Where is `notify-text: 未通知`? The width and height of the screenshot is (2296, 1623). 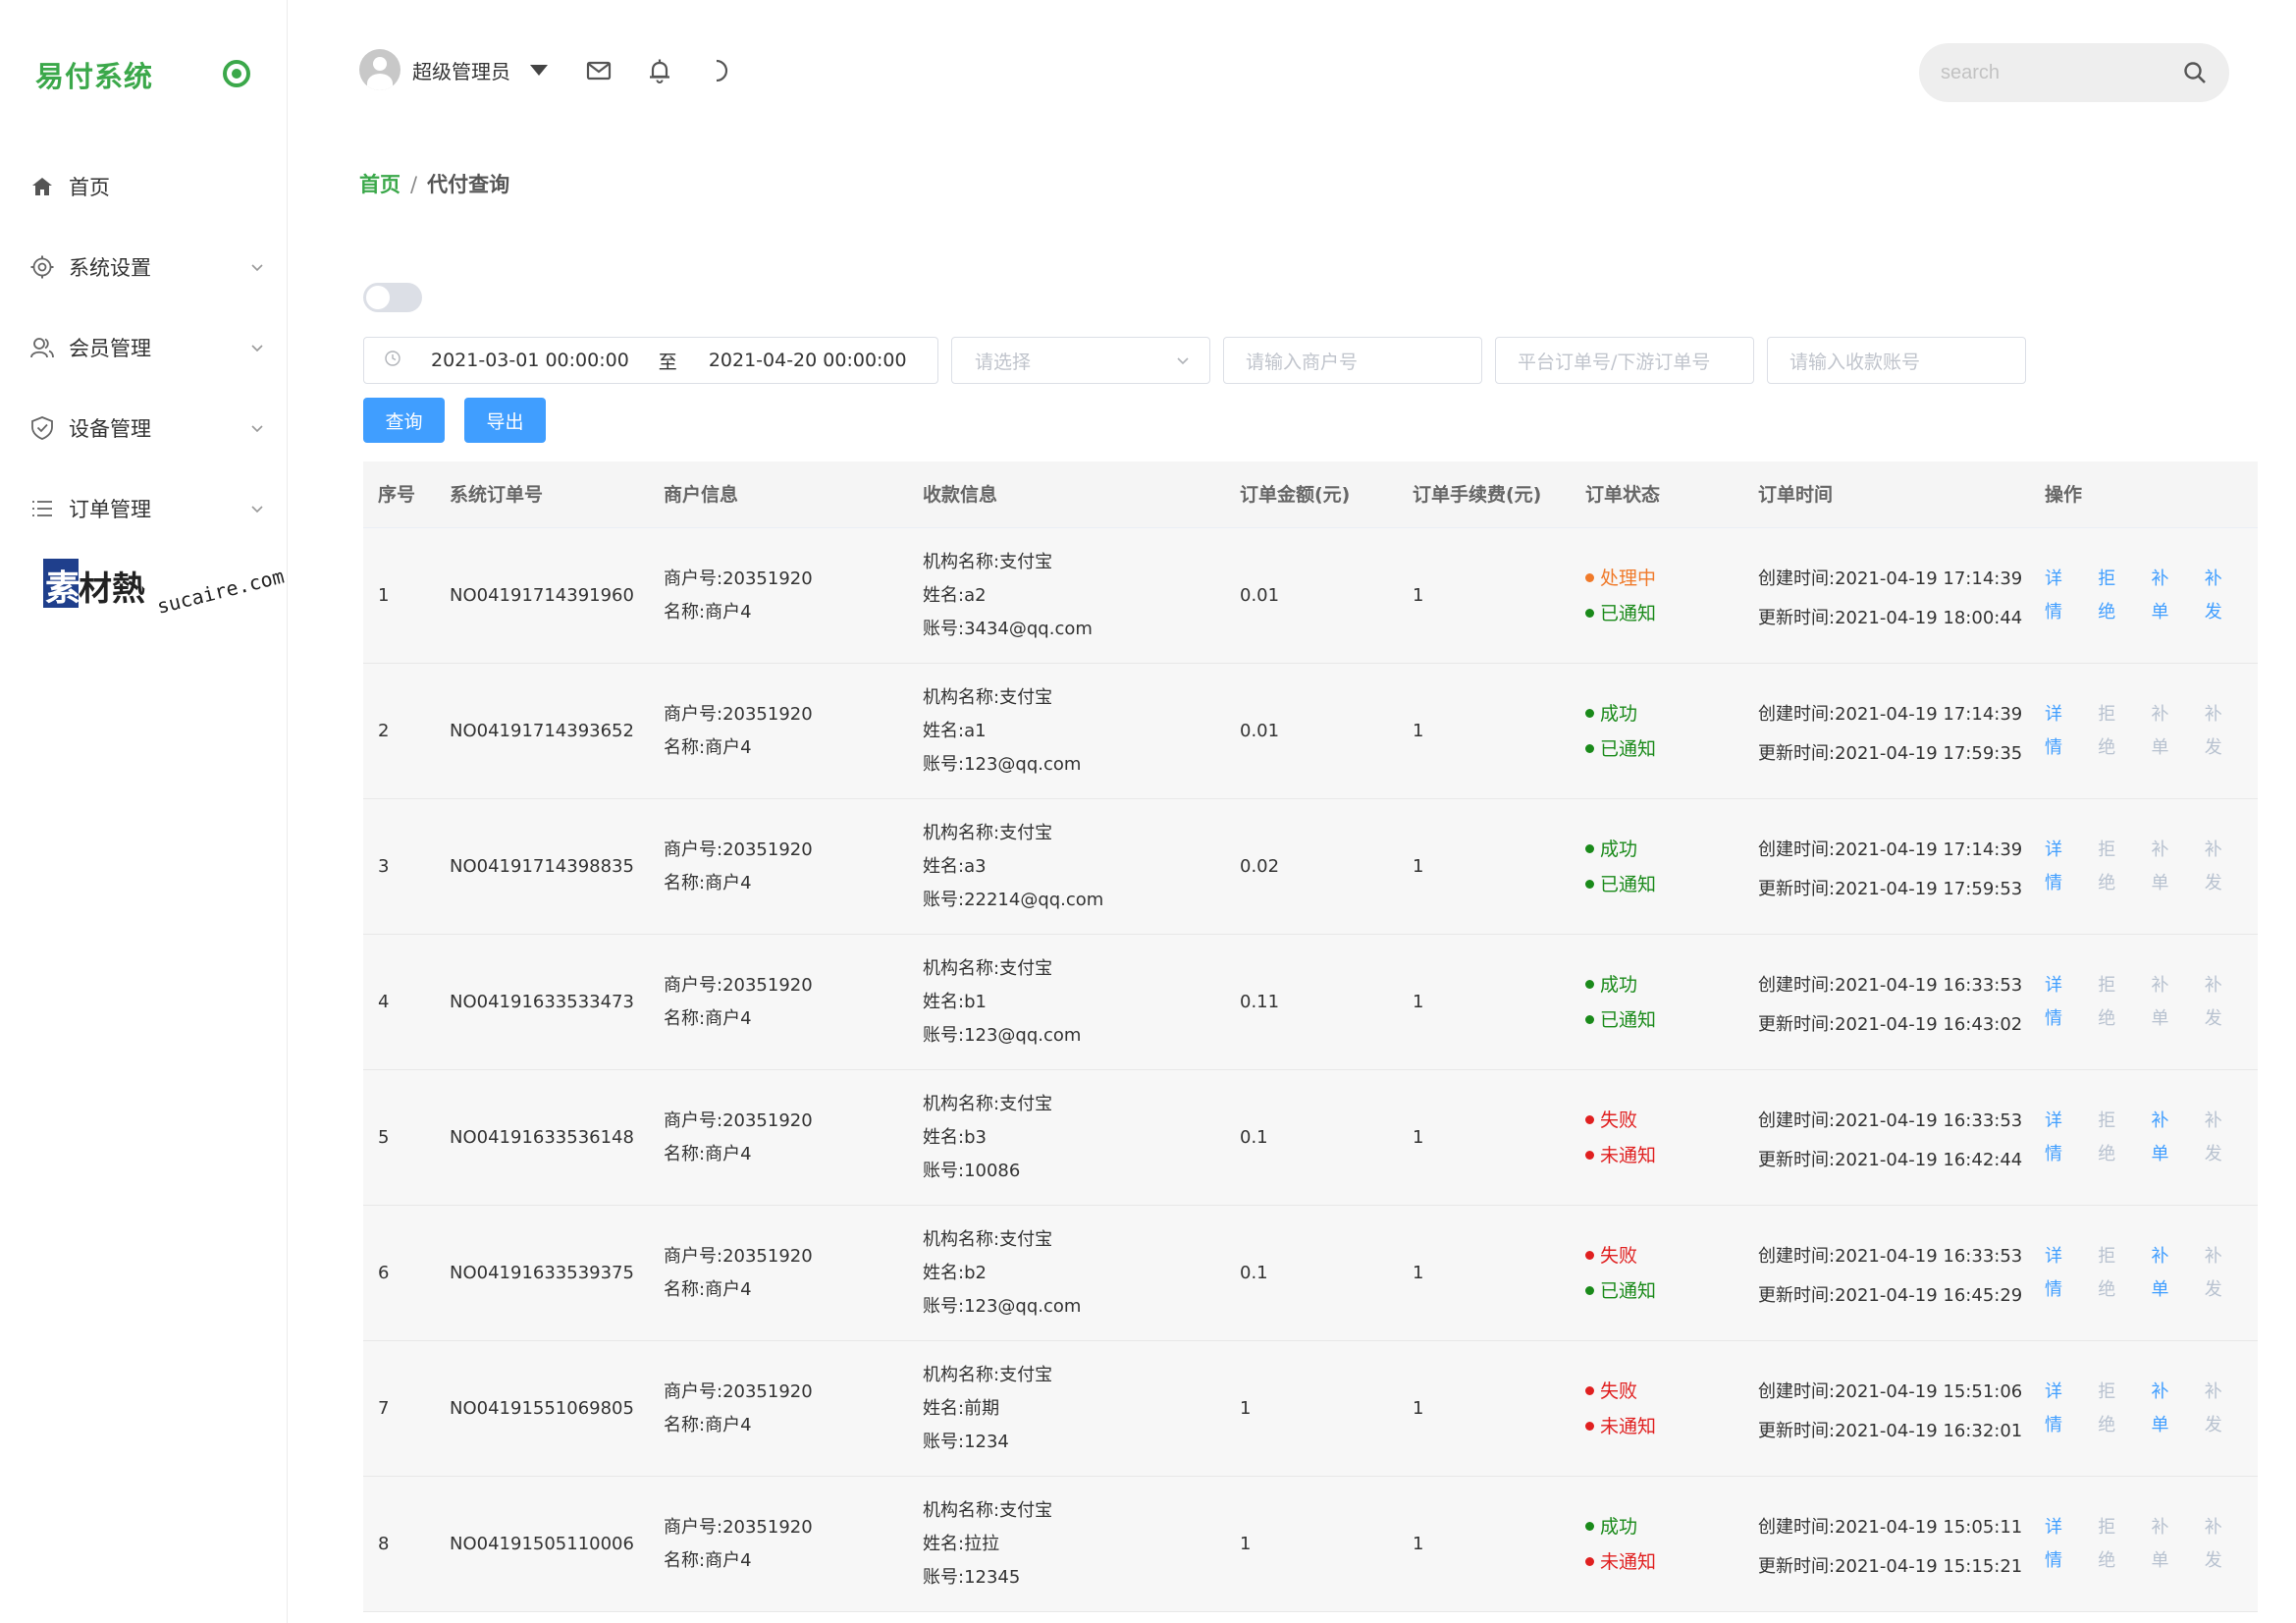 notify-text: 未通知 is located at coordinates (1628, 1561).